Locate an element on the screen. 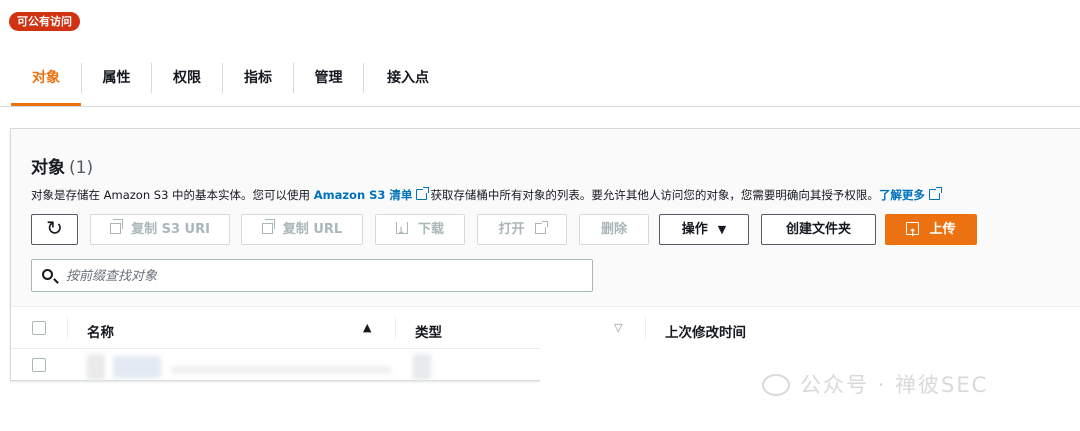  delete-button: 删除 is located at coordinates (614, 229).